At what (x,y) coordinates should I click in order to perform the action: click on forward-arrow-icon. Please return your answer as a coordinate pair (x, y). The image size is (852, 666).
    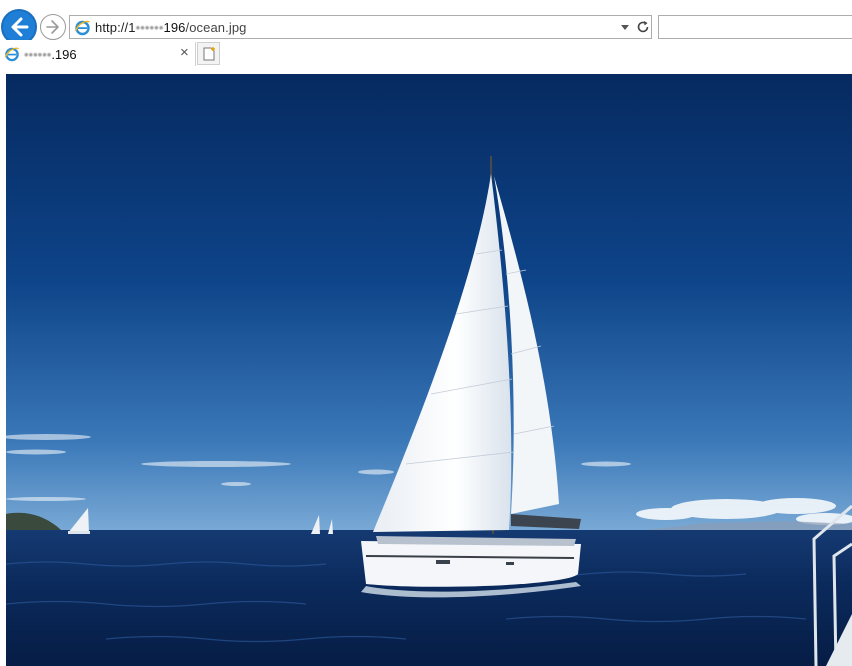
    Looking at the image, I should click on (52, 27).